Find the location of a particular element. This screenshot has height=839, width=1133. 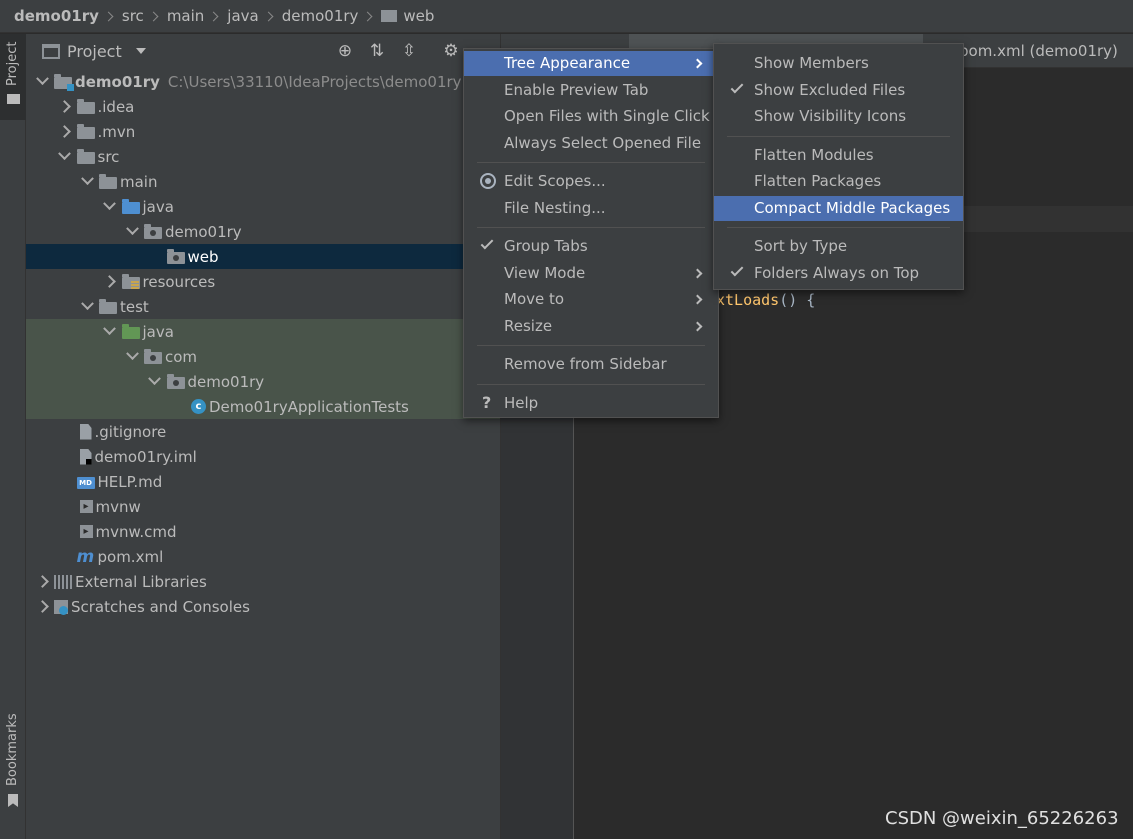

menu-item: Compact Middle Packages is located at coordinates (838, 208).